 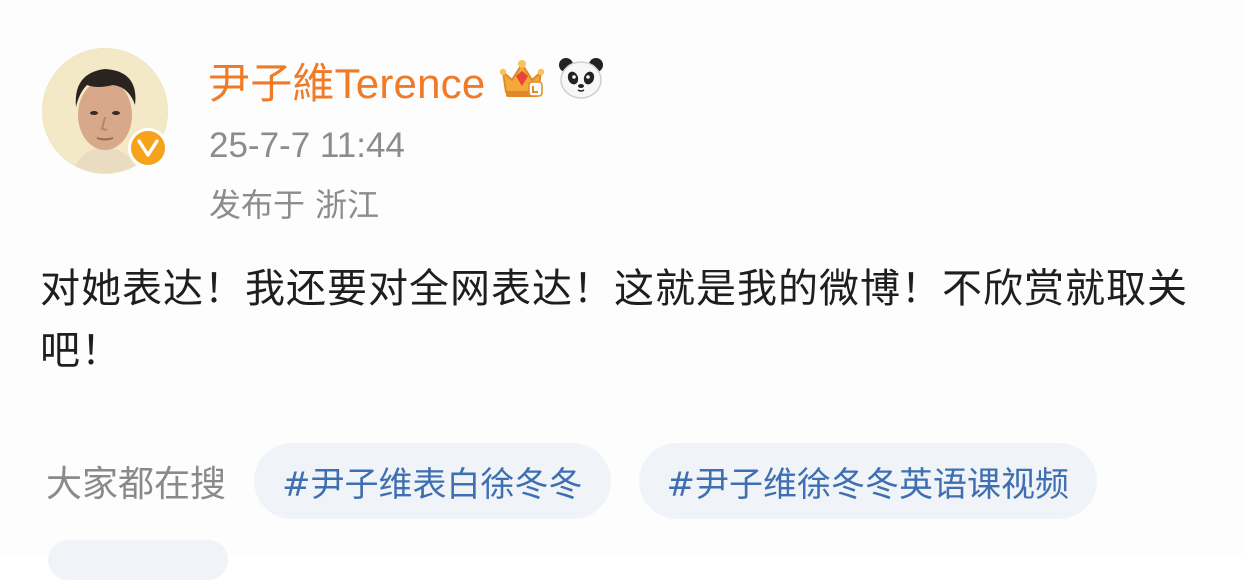 What do you see at coordinates (522, 80) in the screenshot?
I see `crown-member-icon` at bounding box center [522, 80].